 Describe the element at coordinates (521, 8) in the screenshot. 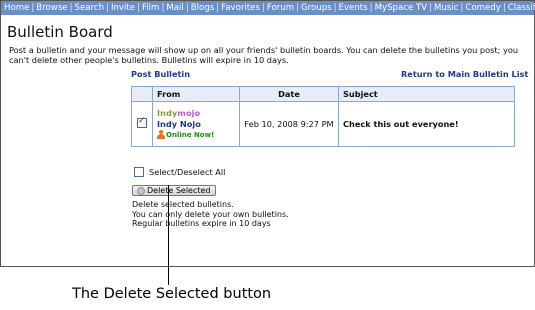

I see `nav-classifieds: Classifieds` at that location.